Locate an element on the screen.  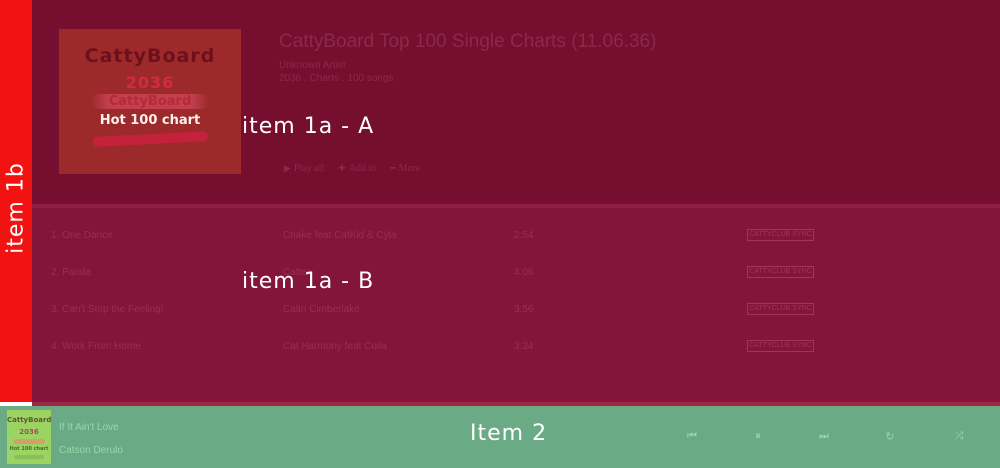
cover-text-year: 2036 is located at coordinates (150, 82).